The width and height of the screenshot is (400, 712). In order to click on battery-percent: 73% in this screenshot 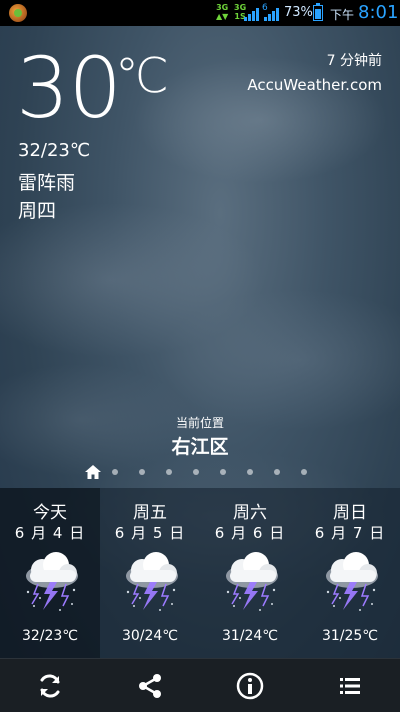, I will do `click(298, 12)`.